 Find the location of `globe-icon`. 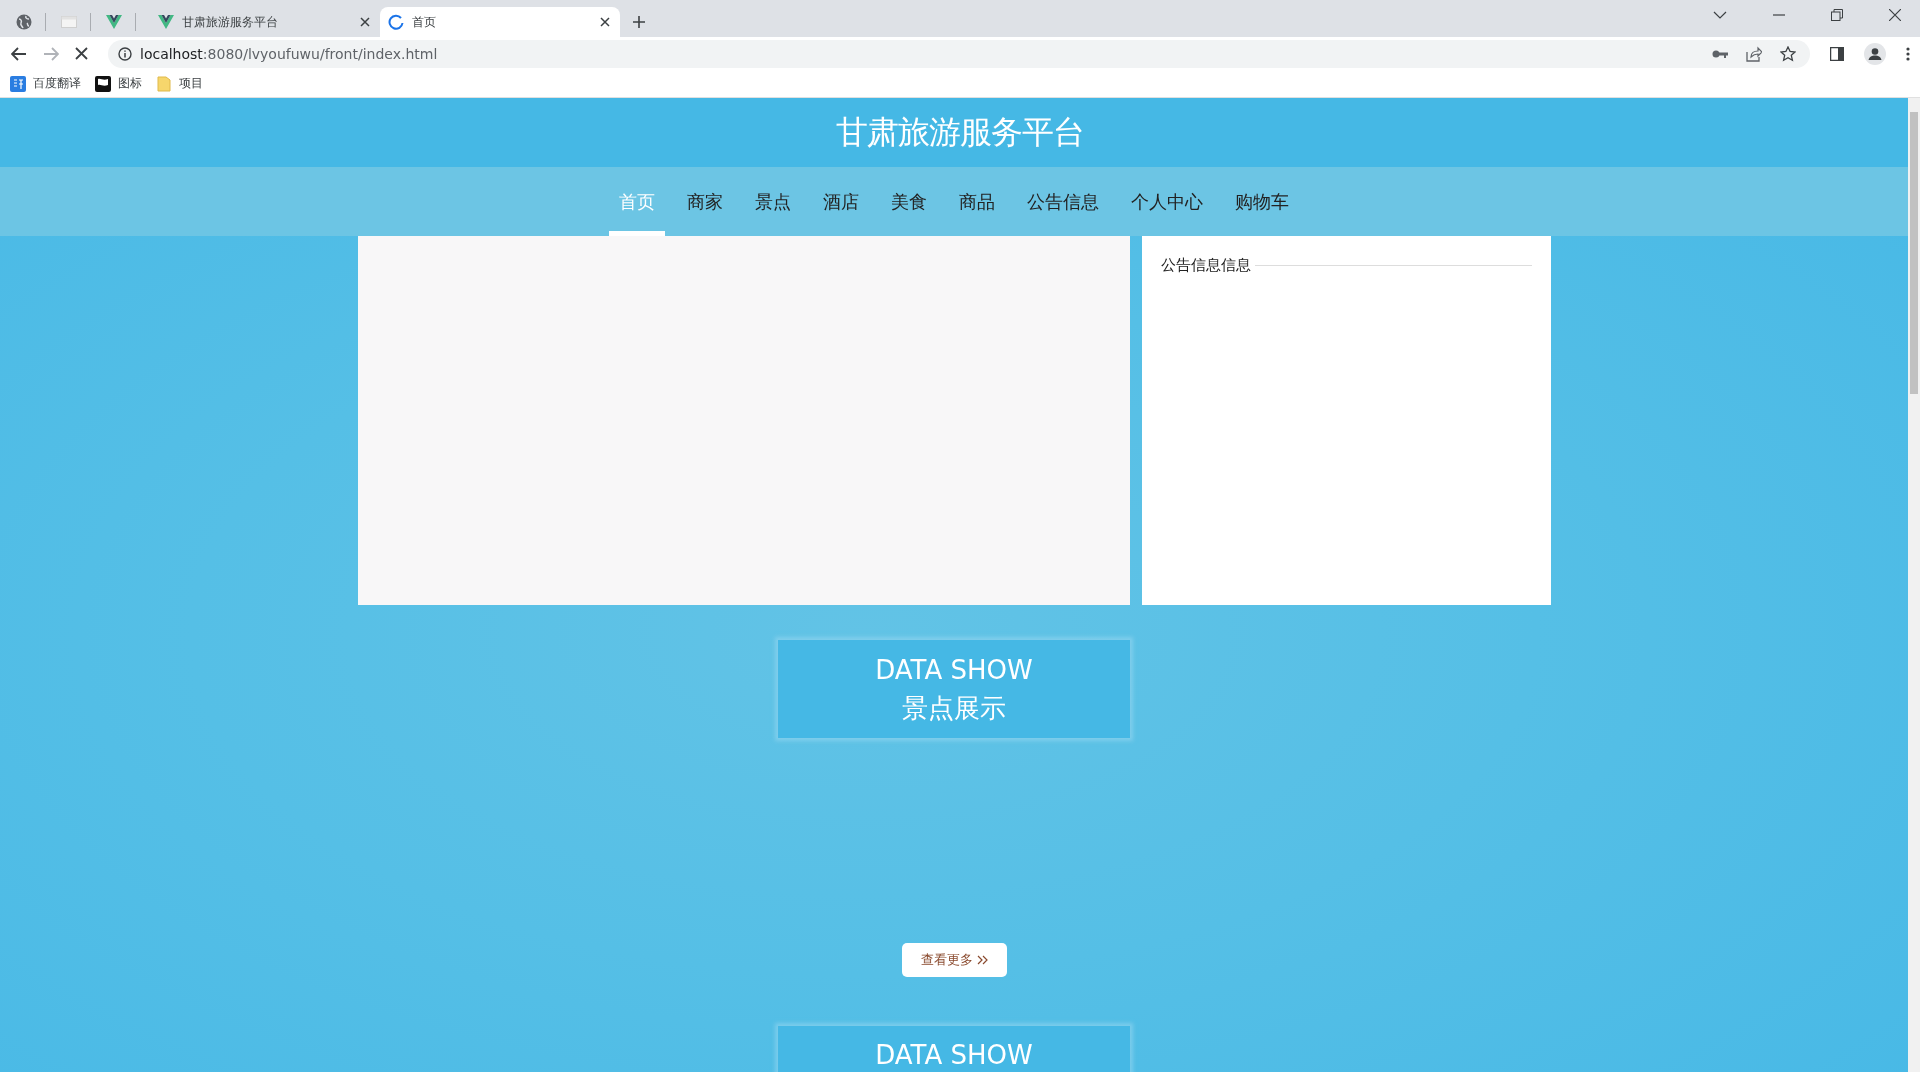

globe-icon is located at coordinates (24, 22).